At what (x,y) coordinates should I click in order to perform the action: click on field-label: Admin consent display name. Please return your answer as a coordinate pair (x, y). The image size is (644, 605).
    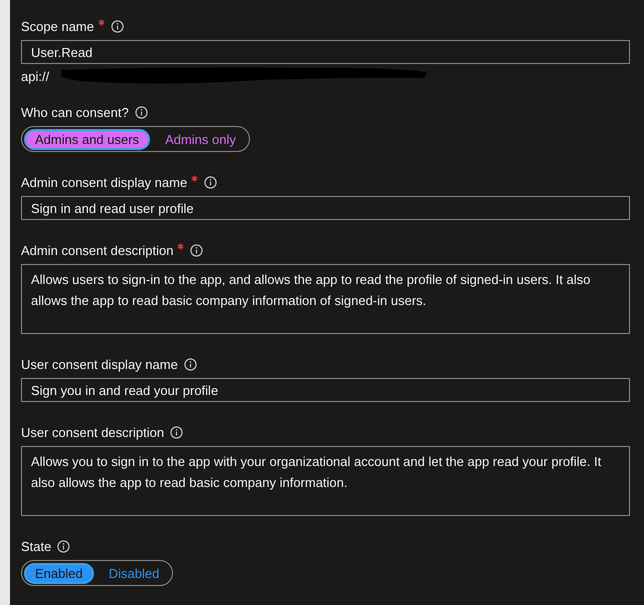
    Looking at the image, I should click on (104, 182).